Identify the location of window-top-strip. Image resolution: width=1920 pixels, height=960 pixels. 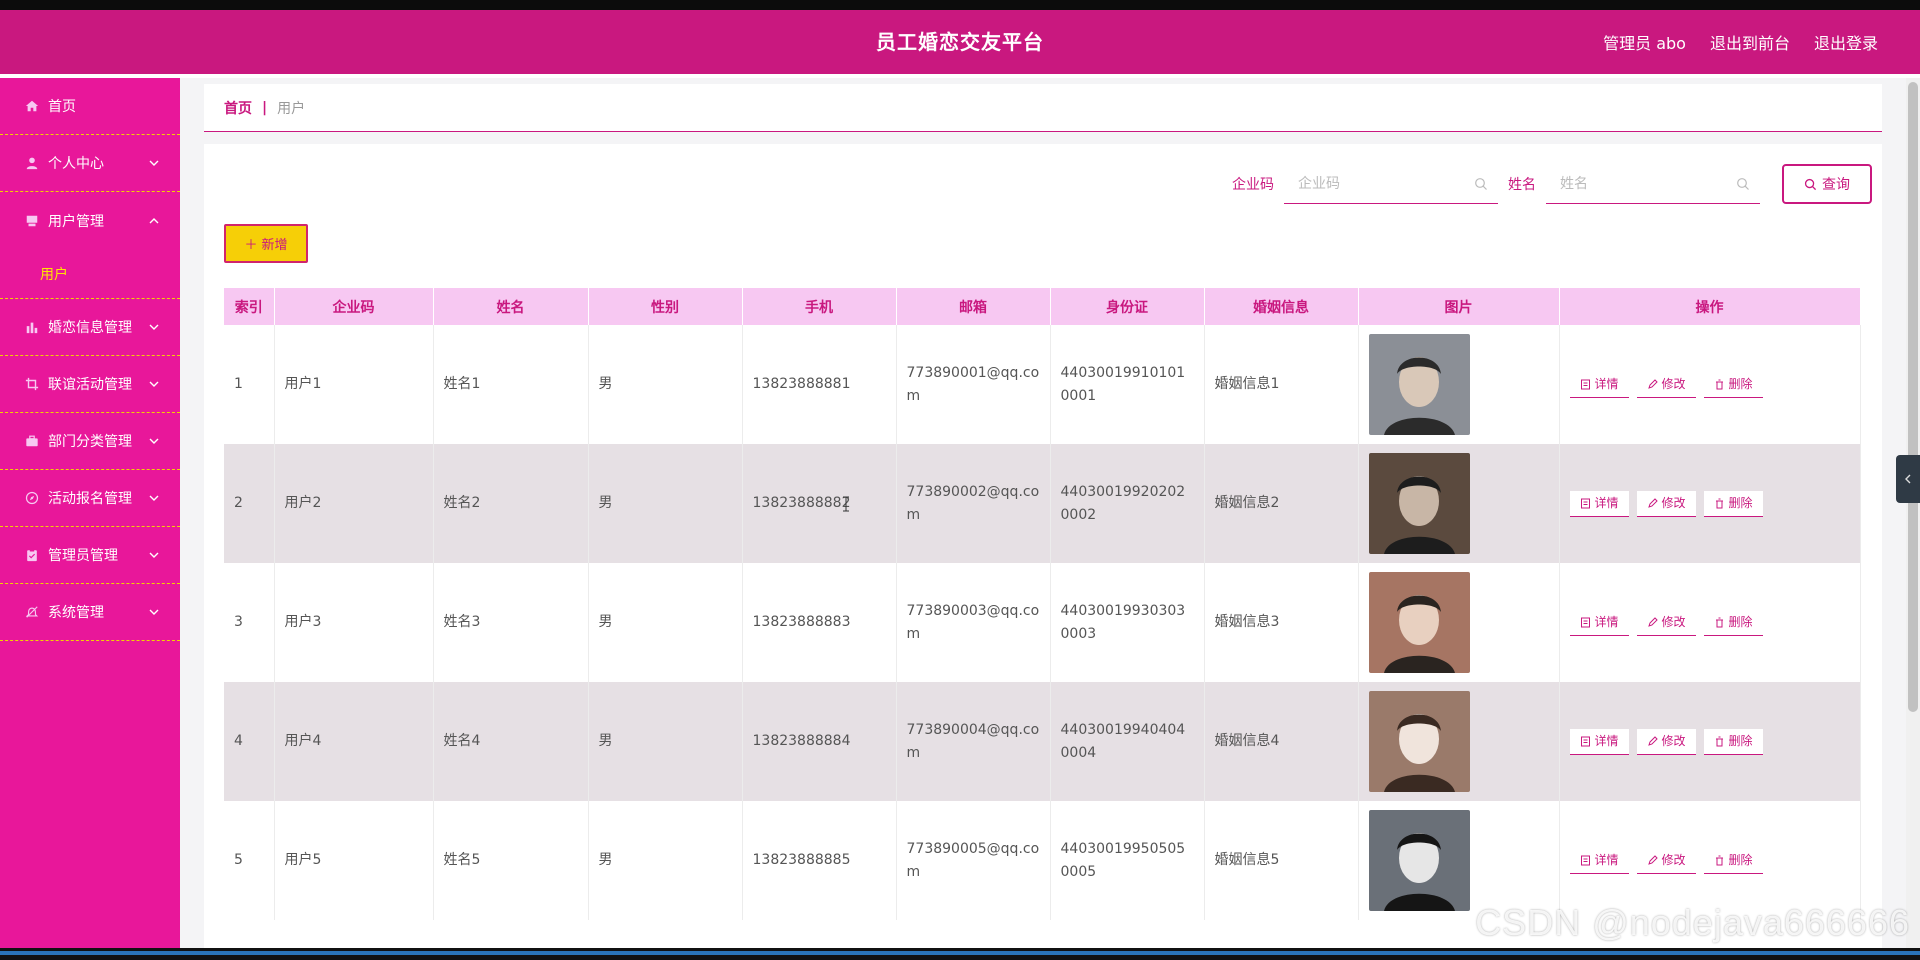
(960, 5).